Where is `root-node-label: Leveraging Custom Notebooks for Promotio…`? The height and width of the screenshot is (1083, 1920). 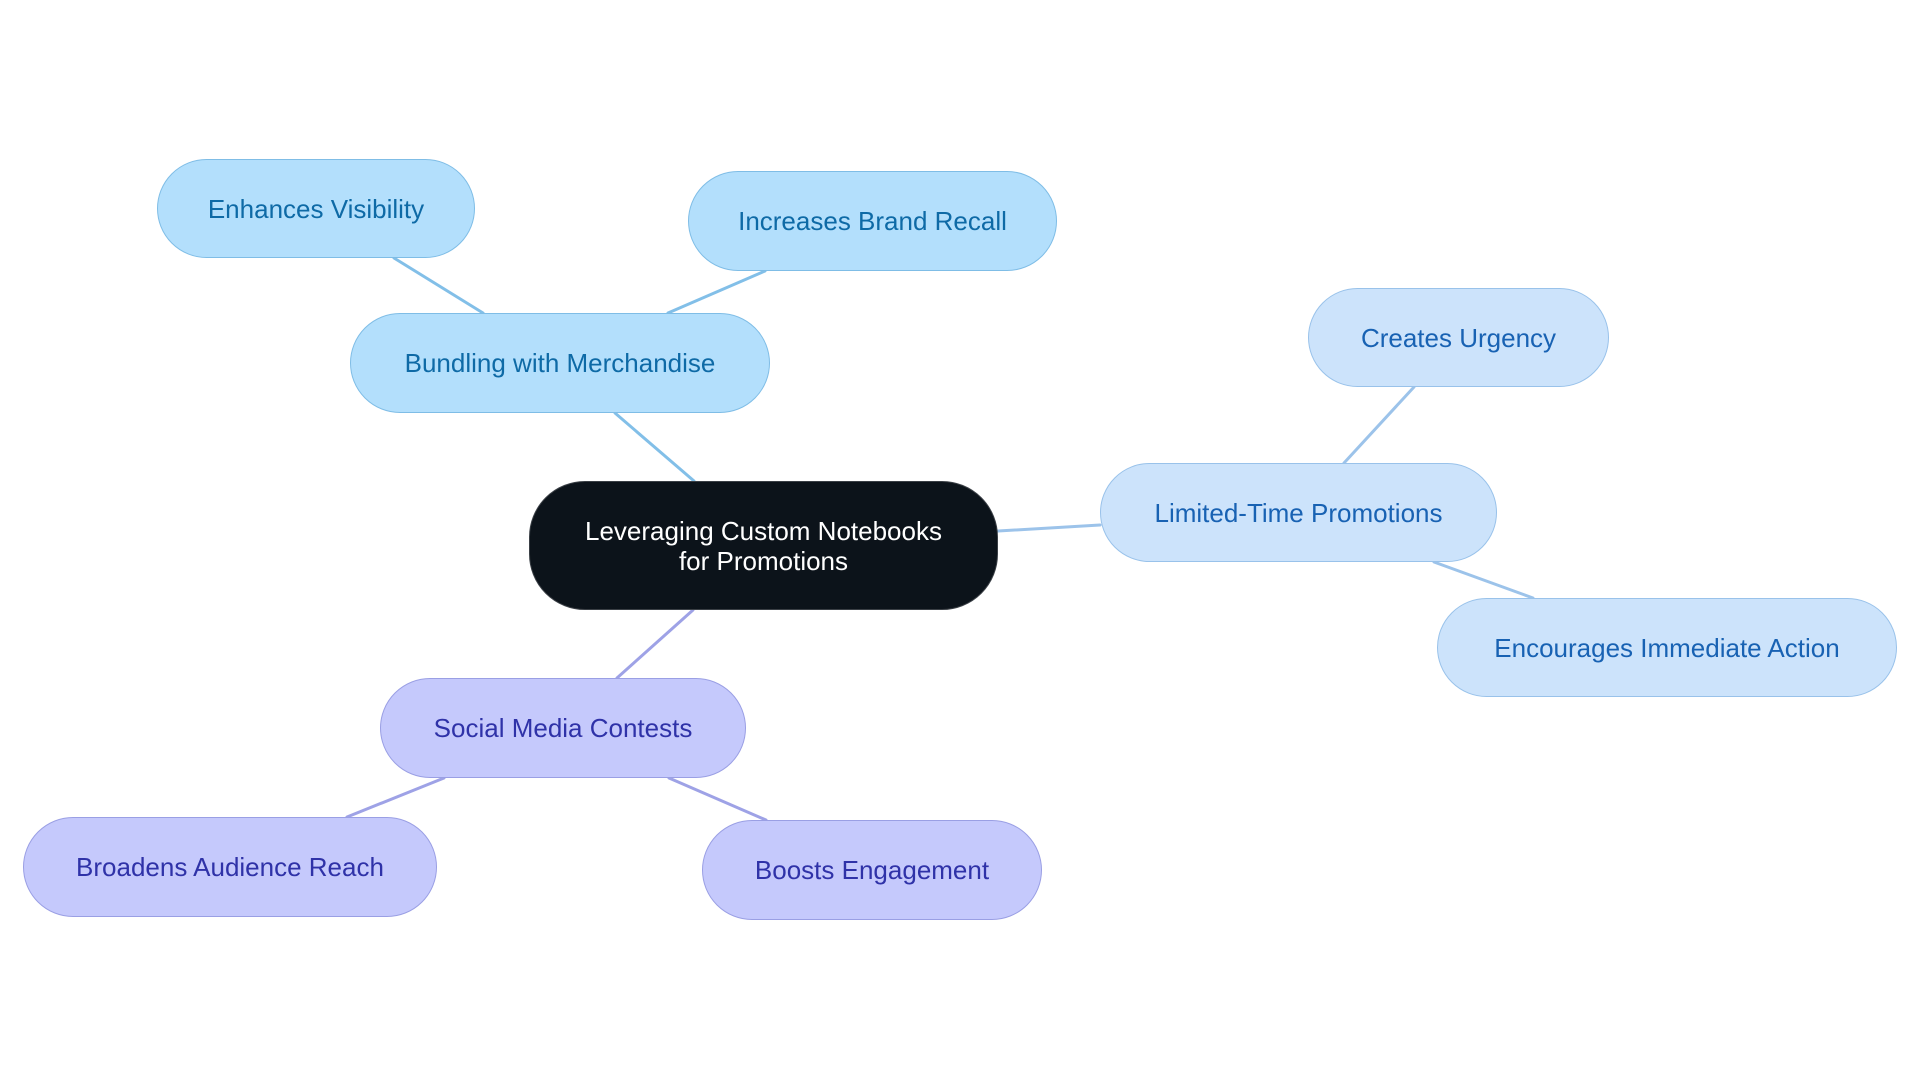 root-node-label: Leveraging Custom Notebooks for Promotio… is located at coordinates (763, 546).